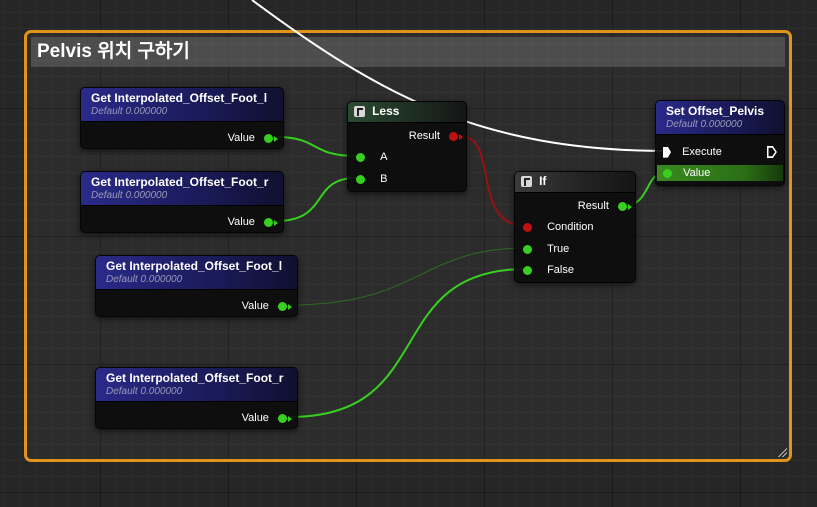 The image size is (817, 507). What do you see at coordinates (546, 249) in the screenshot?
I see `input-pin-row: True` at bounding box center [546, 249].